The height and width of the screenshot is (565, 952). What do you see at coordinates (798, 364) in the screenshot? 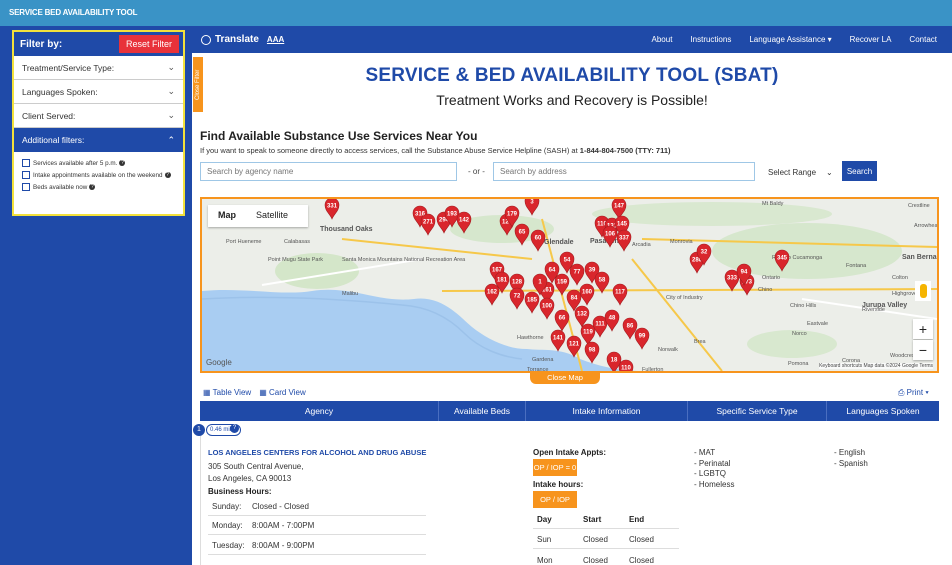
I see `map-place-label: Pomona` at bounding box center [798, 364].